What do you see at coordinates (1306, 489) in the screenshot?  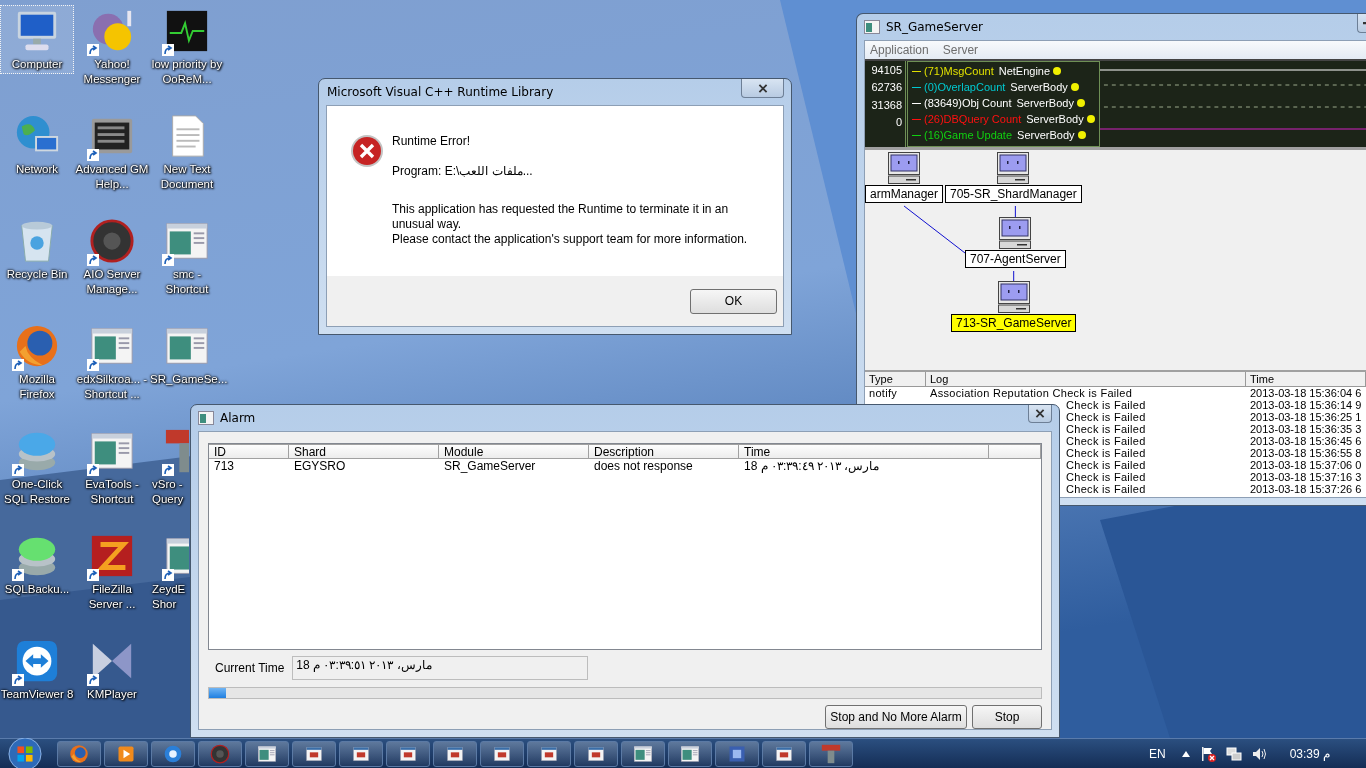 I see `table-cell-text: 2013-03-18 15:37:26 6` at bounding box center [1306, 489].